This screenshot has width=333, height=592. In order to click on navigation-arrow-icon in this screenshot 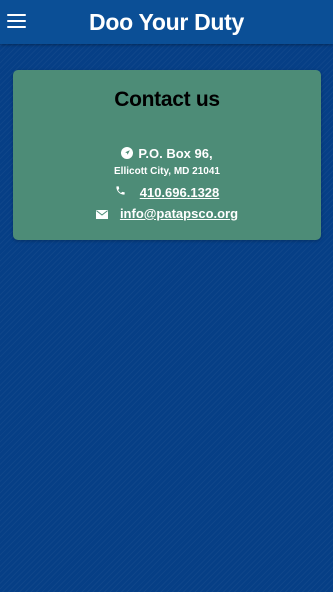, I will do `click(127, 152)`.